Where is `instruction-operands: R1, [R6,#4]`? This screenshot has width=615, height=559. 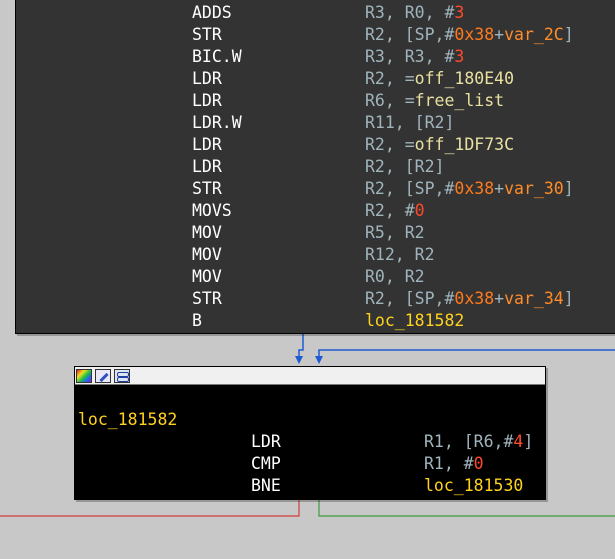 instruction-operands: R1, [R6,#4] is located at coordinates (478, 442).